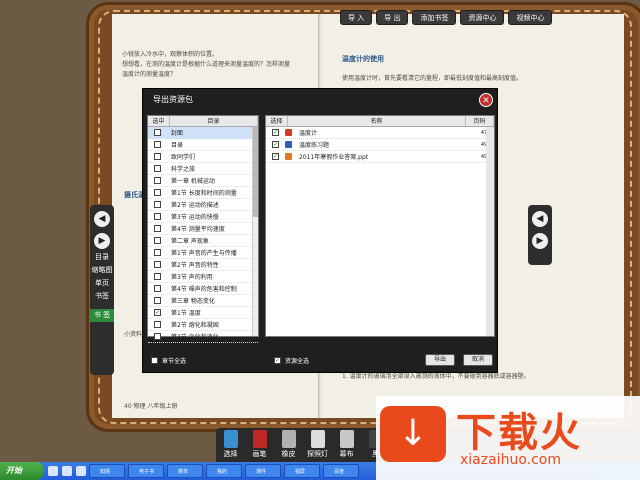 This screenshot has width=640, height=480. What do you see at coordinates (22, 471) in the screenshot?
I see `start-button: 开始` at bounding box center [22, 471].